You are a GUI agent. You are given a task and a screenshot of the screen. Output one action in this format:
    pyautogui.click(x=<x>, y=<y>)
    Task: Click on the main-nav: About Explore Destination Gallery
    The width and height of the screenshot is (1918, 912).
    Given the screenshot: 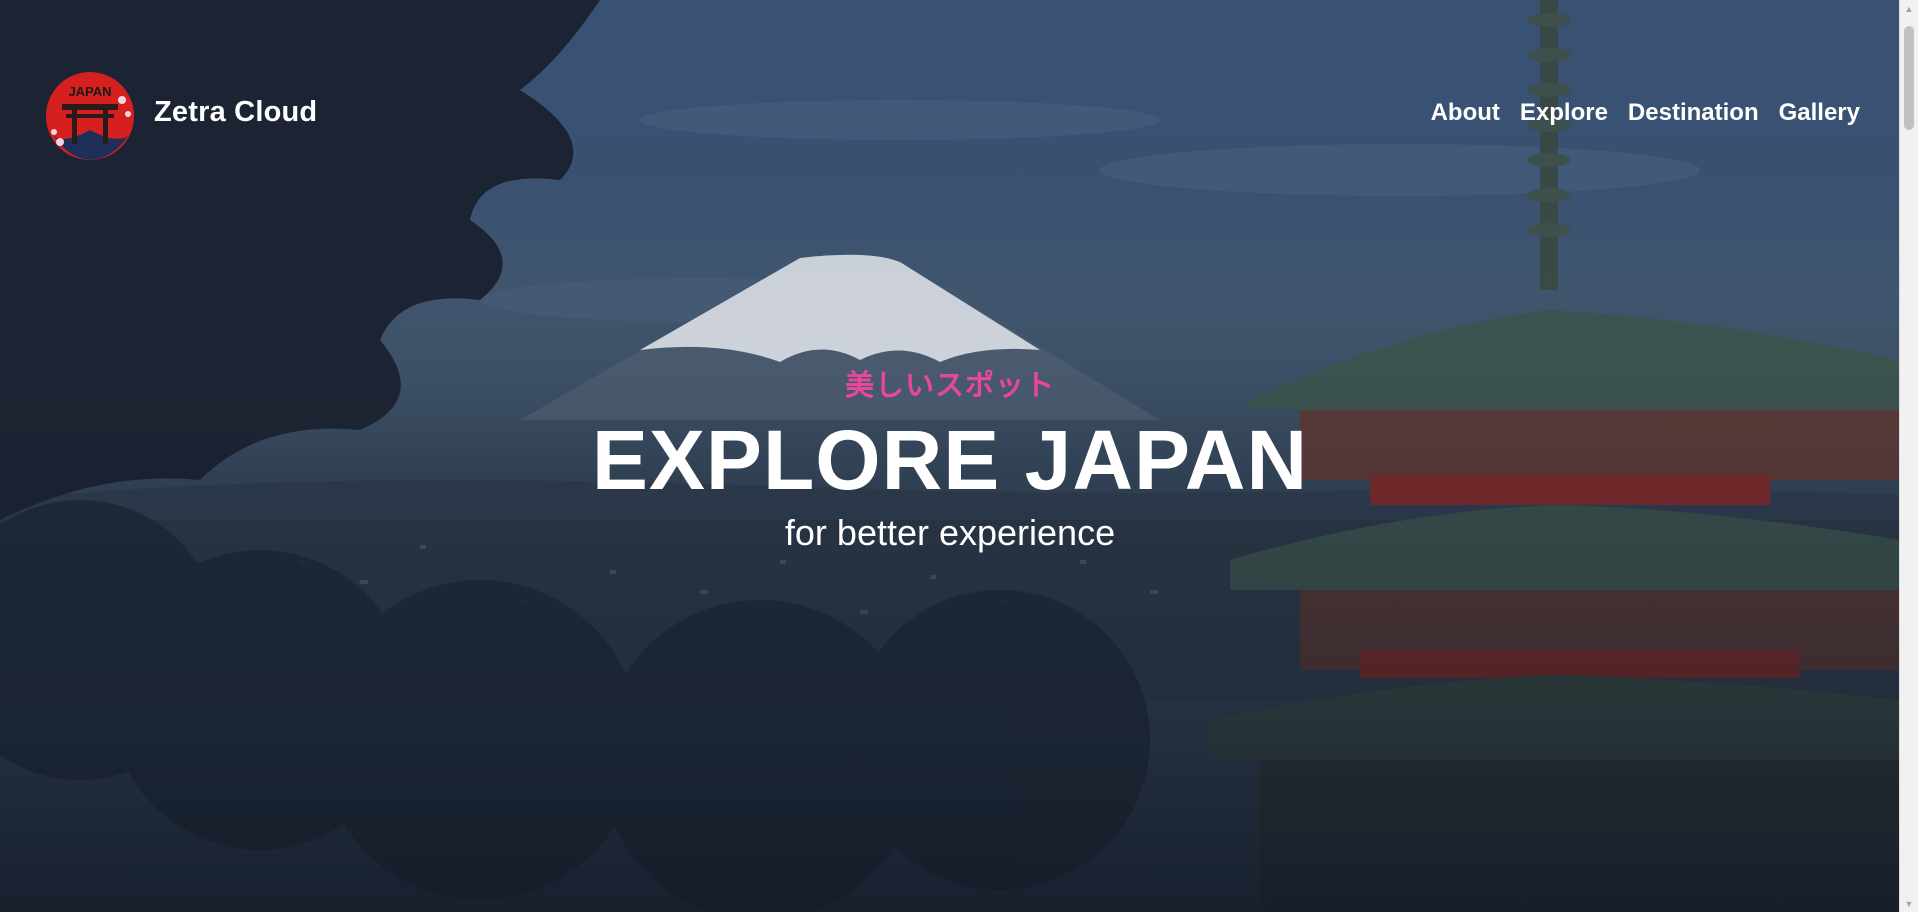 What is the action you would take?
    pyautogui.click(x=1635, y=113)
    